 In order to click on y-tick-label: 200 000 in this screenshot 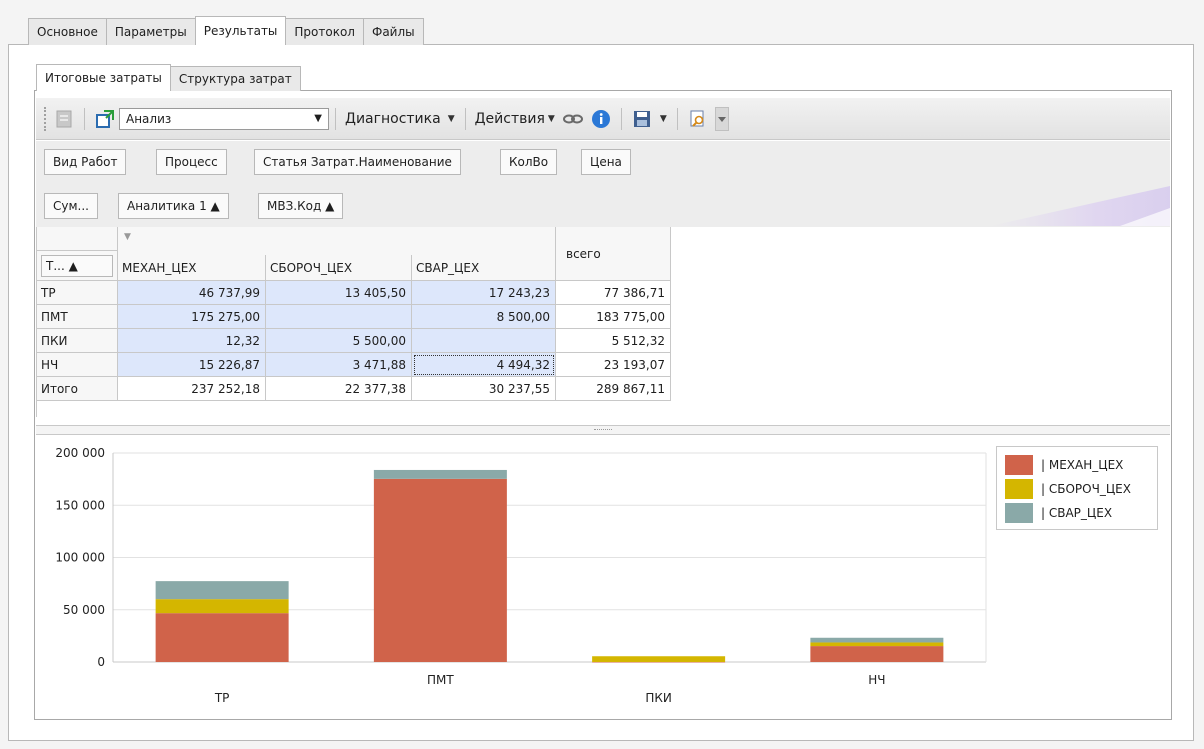, I will do `click(80, 453)`.